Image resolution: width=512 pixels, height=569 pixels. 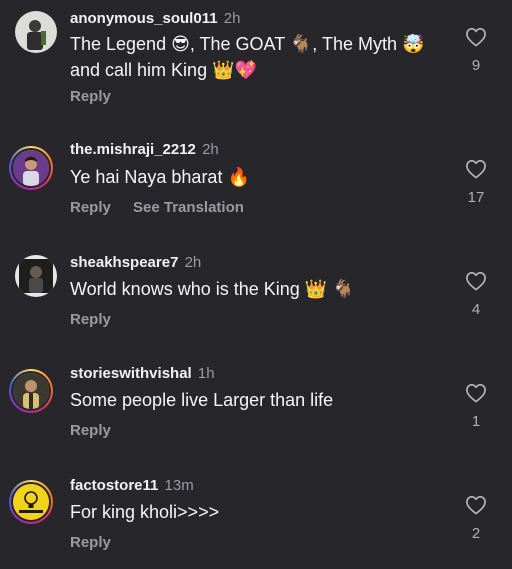 I want to click on like-control: 17, so click(x=476, y=182).